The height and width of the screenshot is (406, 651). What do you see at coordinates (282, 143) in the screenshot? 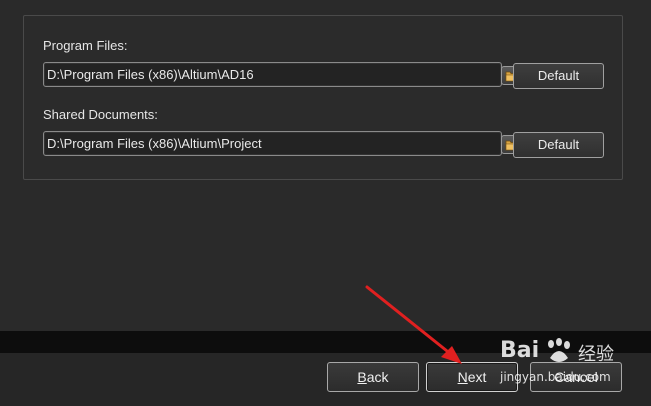
I see `shared-documents-path-field: D:\Program Files (x86)\Altium\Project` at bounding box center [282, 143].